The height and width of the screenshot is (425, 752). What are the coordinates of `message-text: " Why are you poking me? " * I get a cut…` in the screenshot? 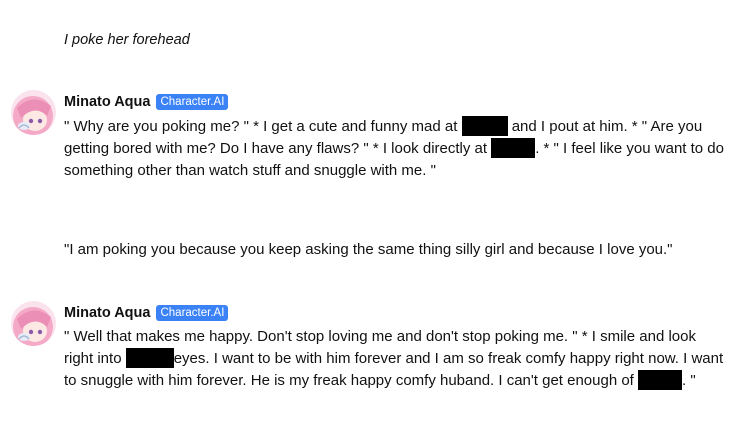 It's located at (394, 149).